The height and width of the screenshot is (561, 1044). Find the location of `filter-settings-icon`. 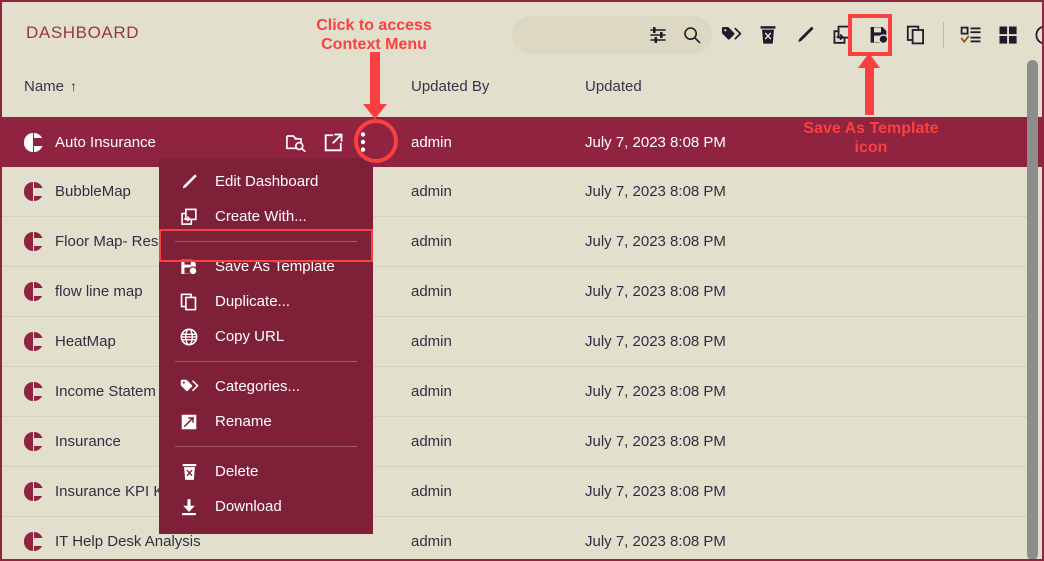

filter-settings-icon is located at coordinates (658, 35).